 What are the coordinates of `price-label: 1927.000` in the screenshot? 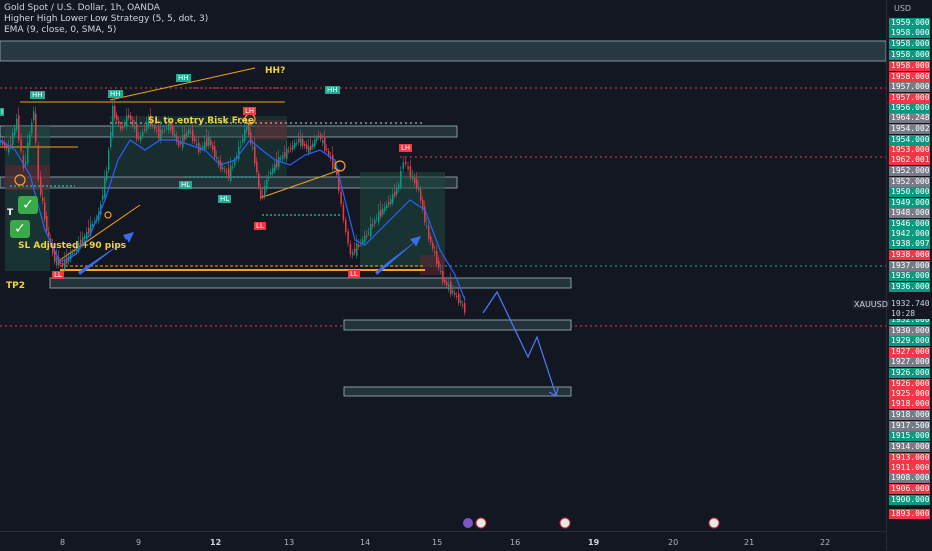 It's located at (909, 362).